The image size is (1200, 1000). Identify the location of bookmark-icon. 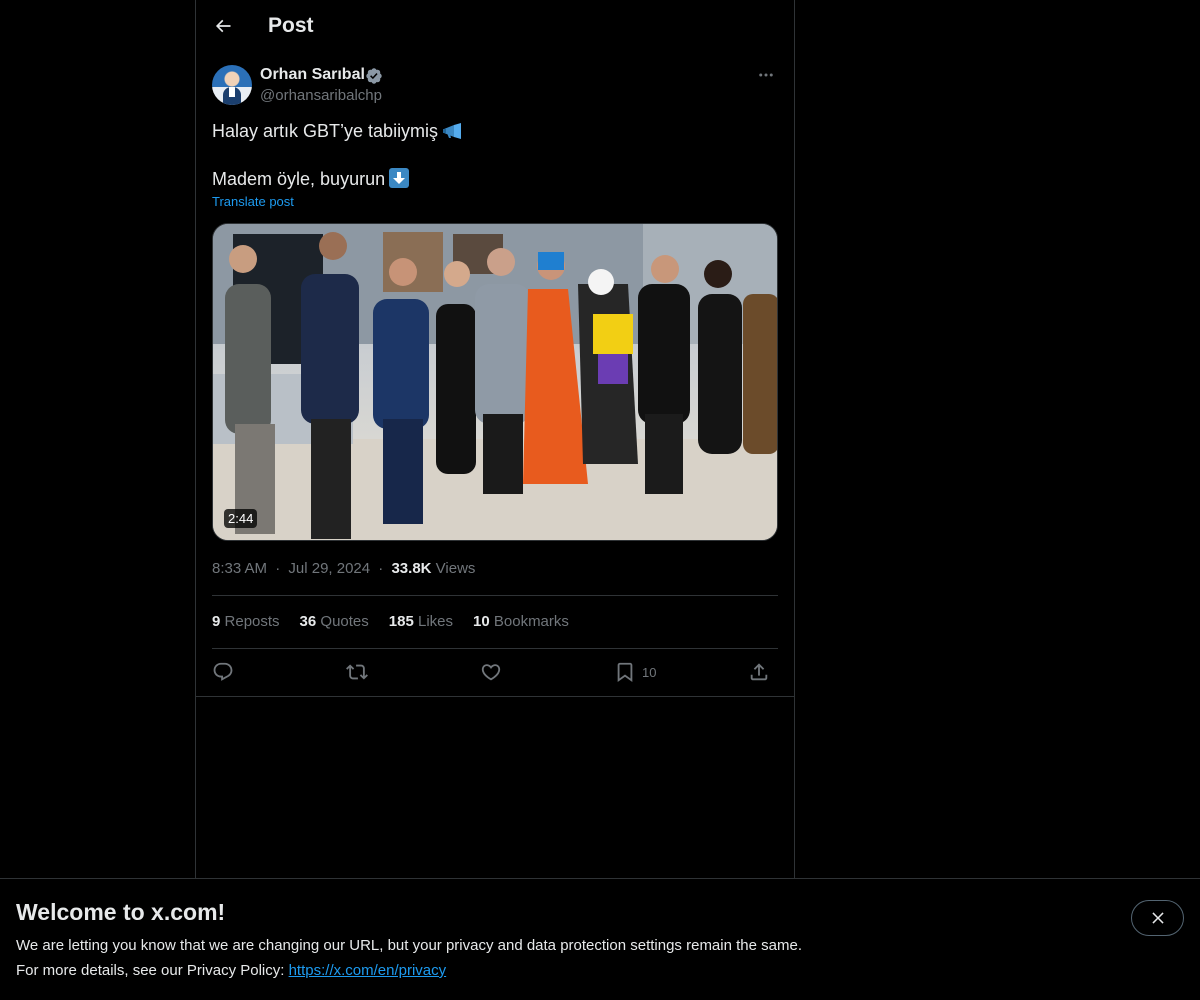
(625, 672).